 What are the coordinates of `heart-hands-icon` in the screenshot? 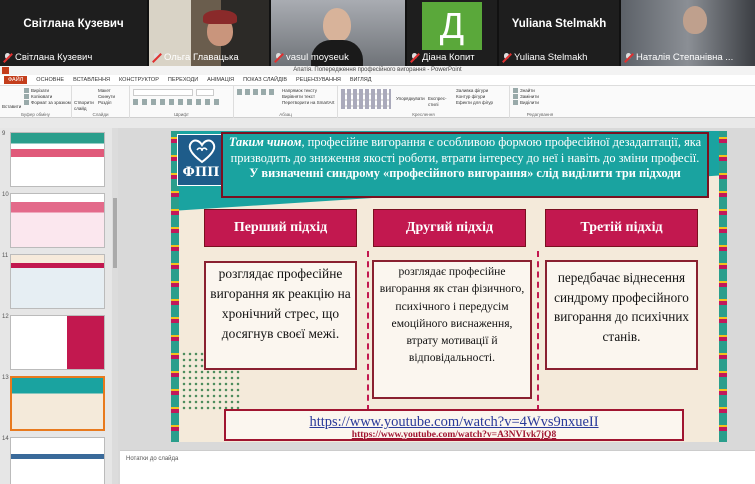 It's located at (202, 151).